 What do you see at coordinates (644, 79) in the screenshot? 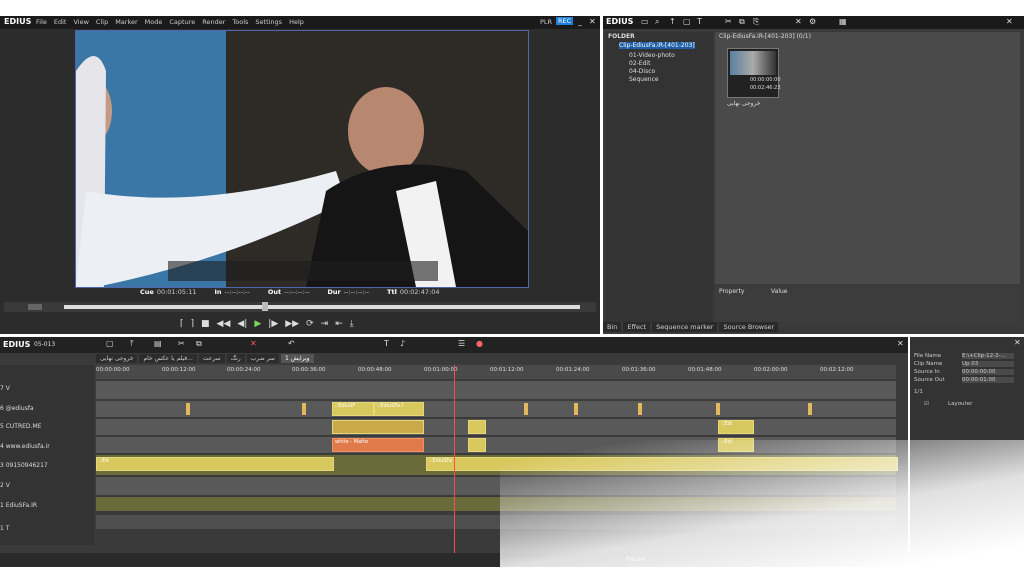
I see `tree-folder-sequence: Sequence` at bounding box center [644, 79].